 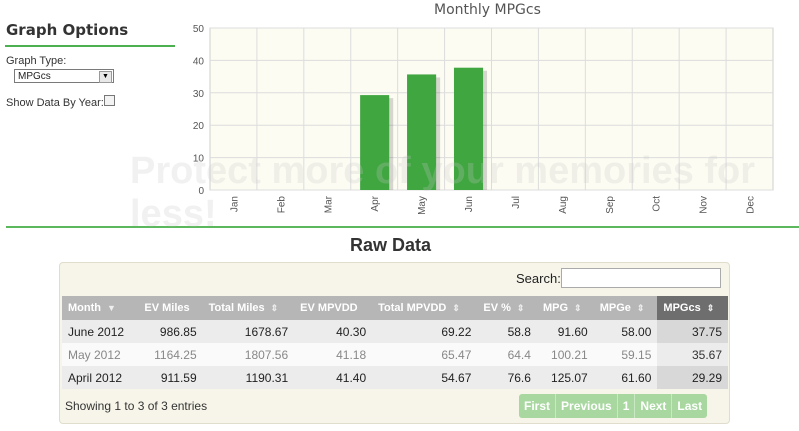 I want to click on x-tick-label: Mar, so click(x=328, y=204).